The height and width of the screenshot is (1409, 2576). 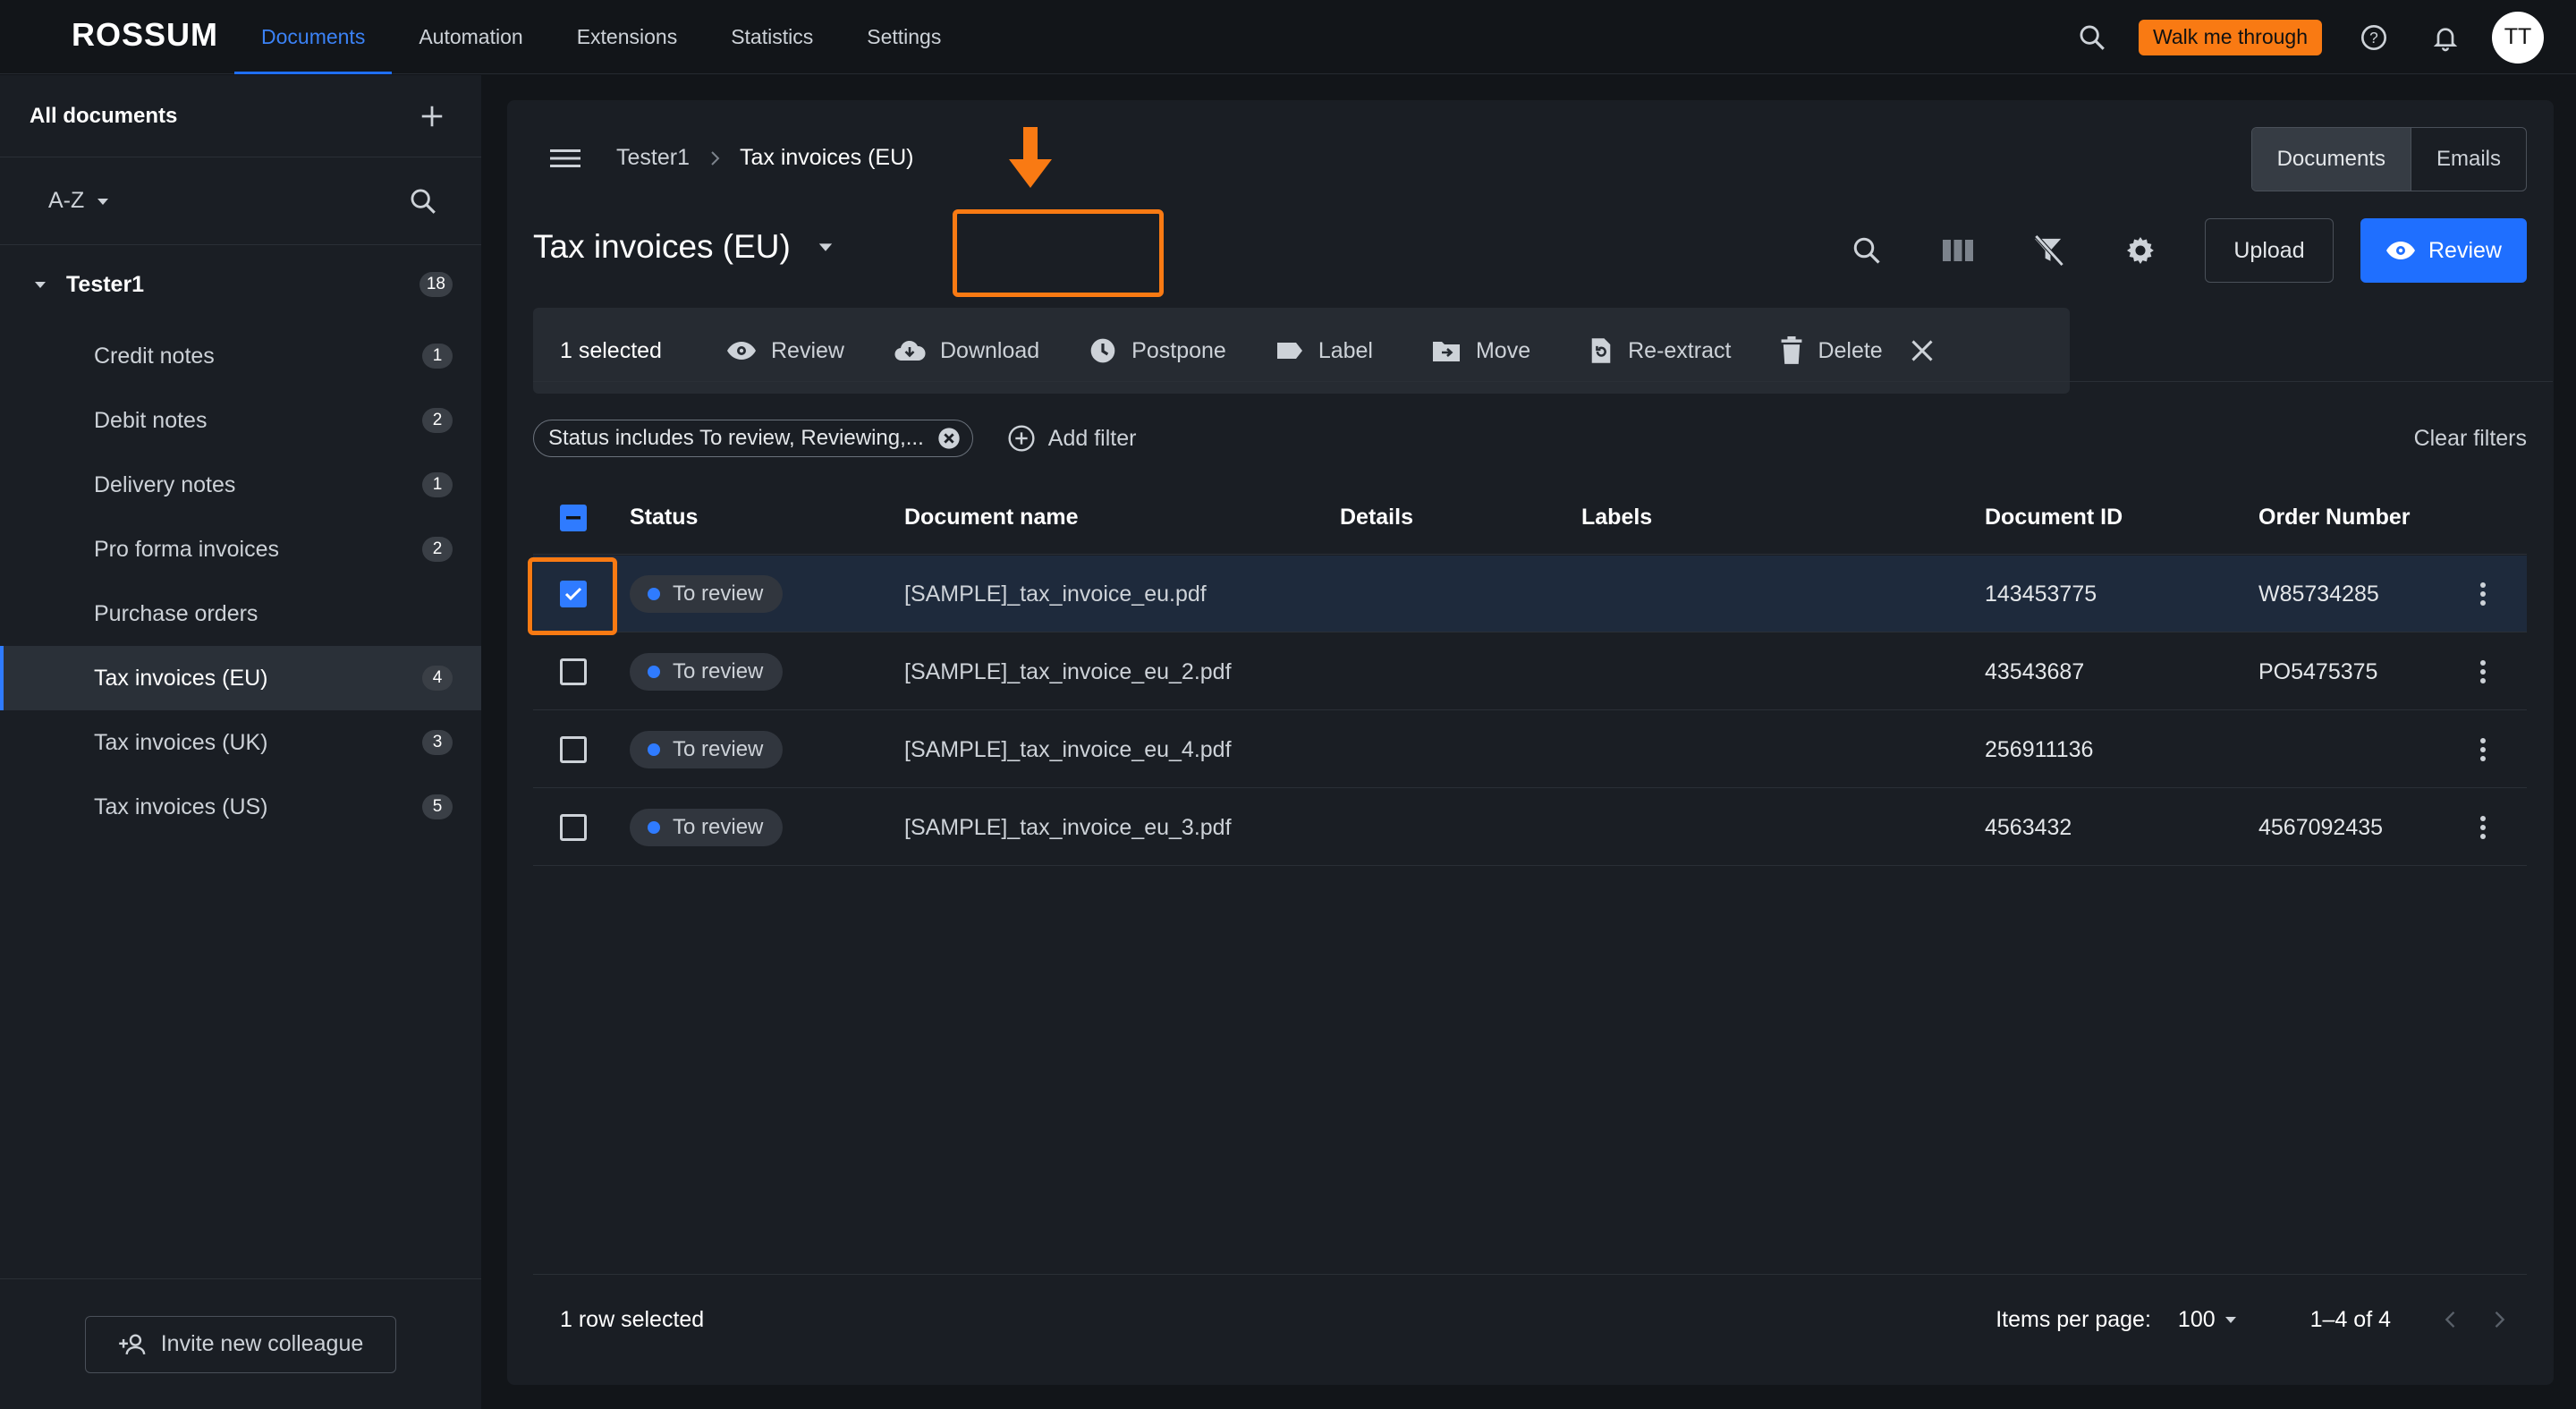 What do you see at coordinates (437, 743) in the screenshot?
I see `count-badge: 3` at bounding box center [437, 743].